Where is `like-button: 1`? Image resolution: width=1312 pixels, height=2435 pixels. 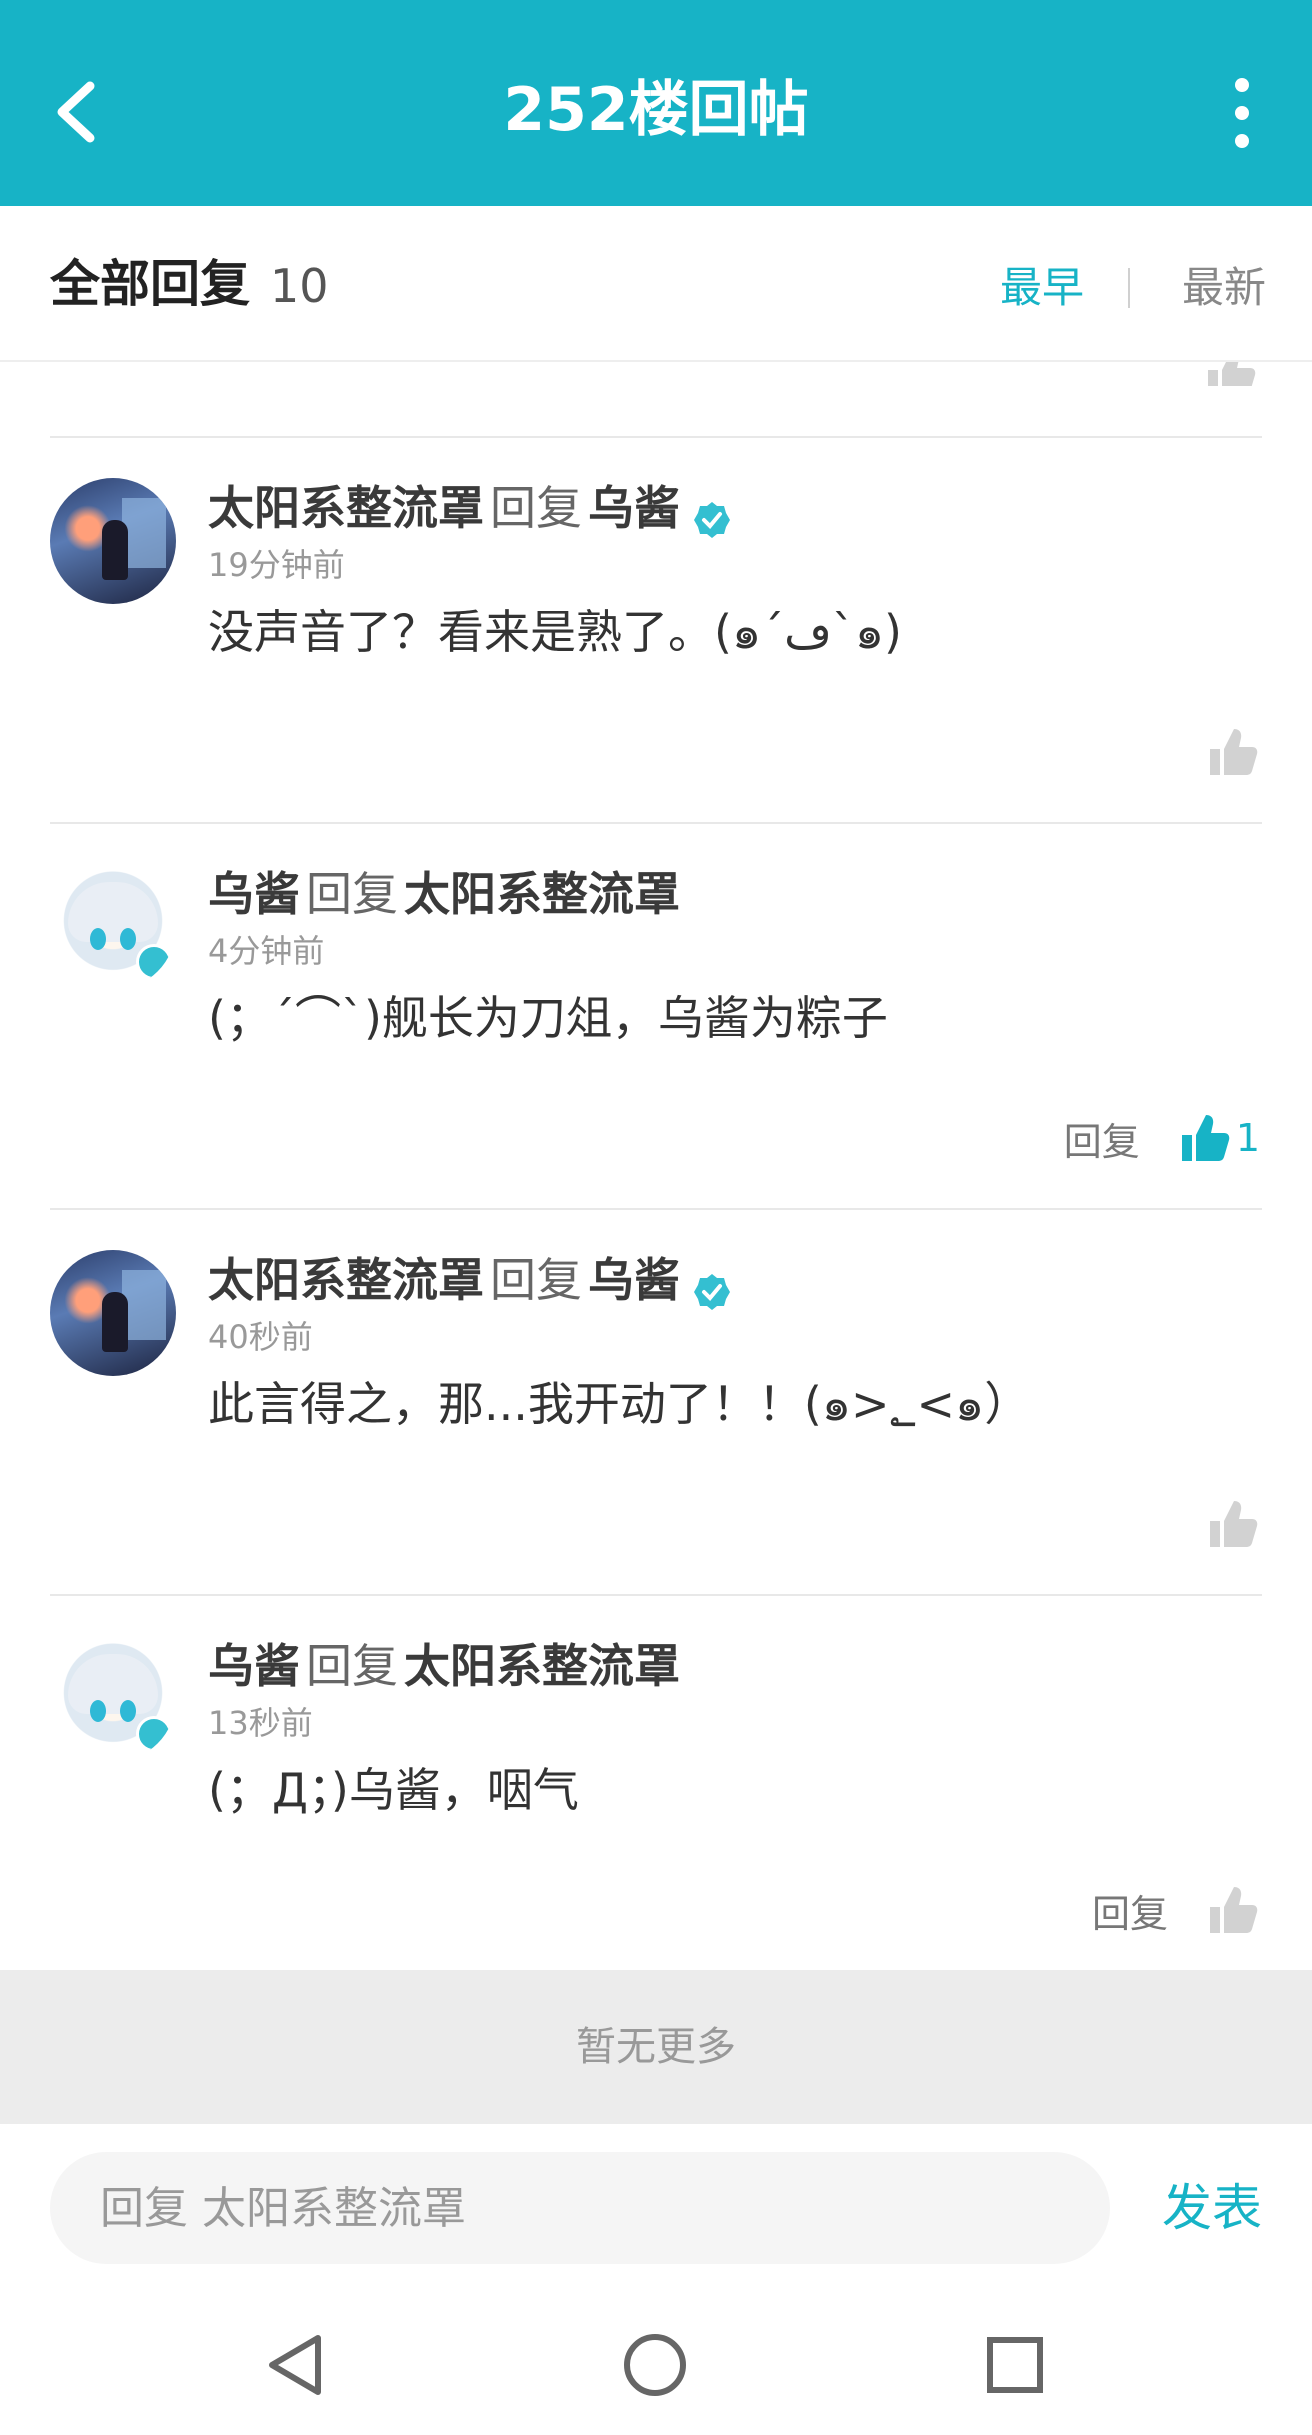
like-button: 1 is located at coordinates (1219, 1138).